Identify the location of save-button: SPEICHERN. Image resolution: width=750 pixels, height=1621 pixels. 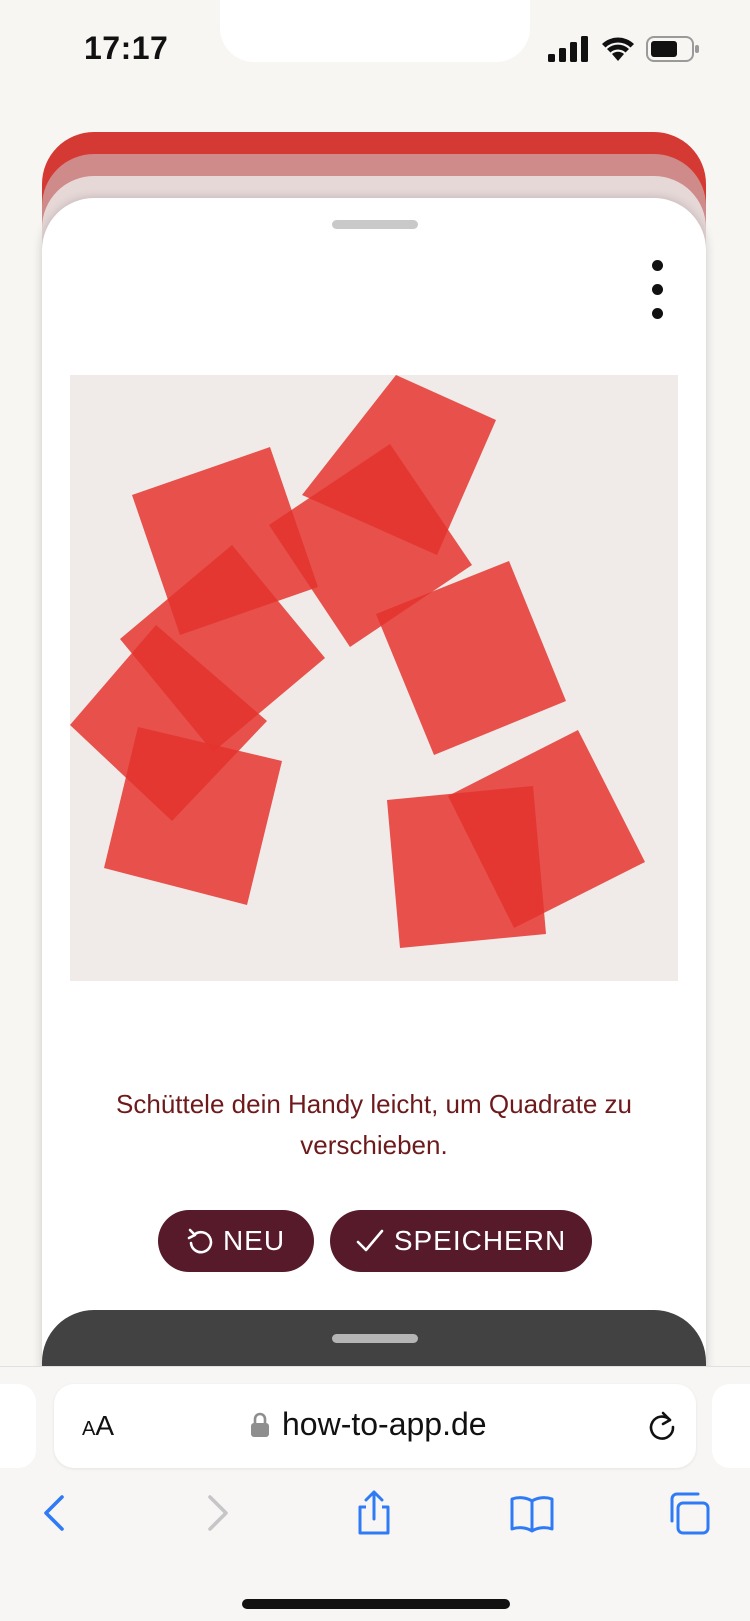
(461, 1241).